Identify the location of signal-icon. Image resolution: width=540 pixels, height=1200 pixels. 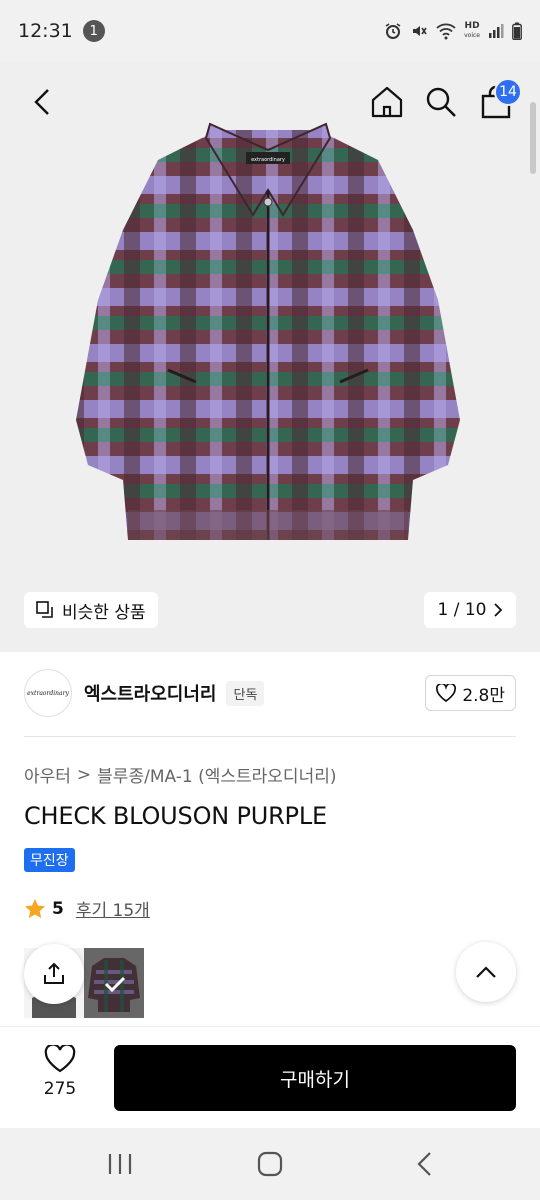
(496, 31).